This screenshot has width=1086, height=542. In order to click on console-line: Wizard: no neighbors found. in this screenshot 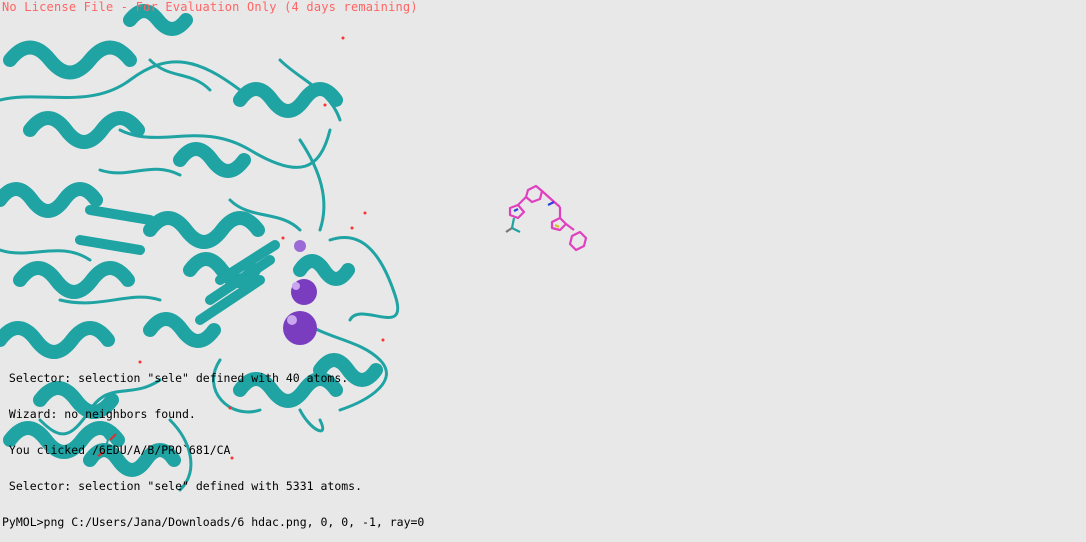, I will do `click(99, 414)`.